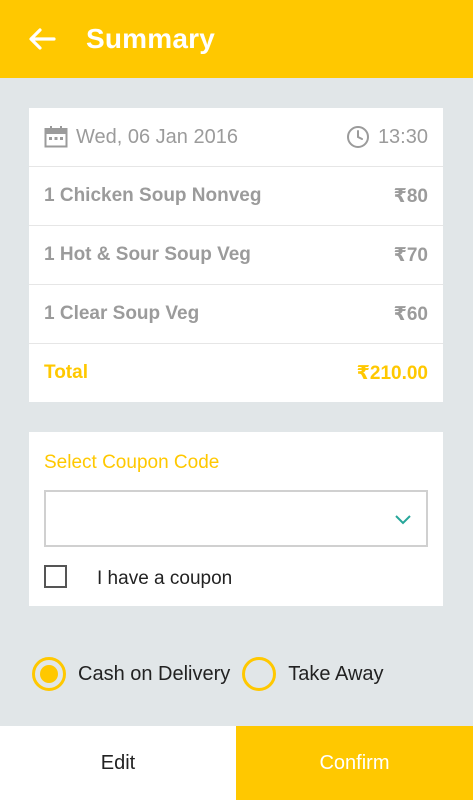 The image size is (473, 800). I want to click on order-date: Wed, 06 Jan 2016, so click(157, 136).